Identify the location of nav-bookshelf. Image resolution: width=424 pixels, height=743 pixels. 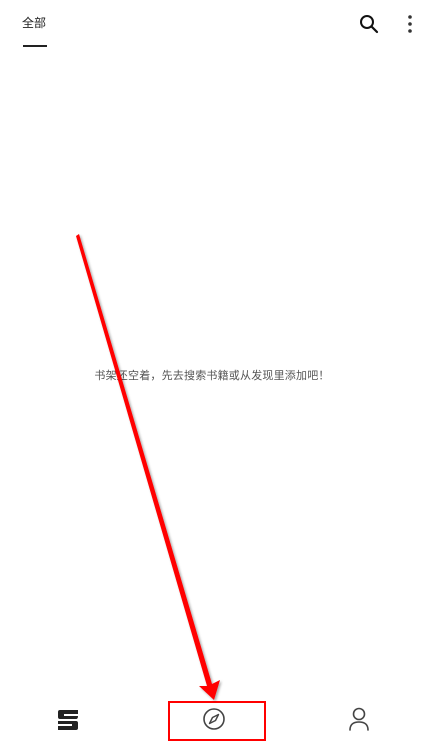
(68, 719).